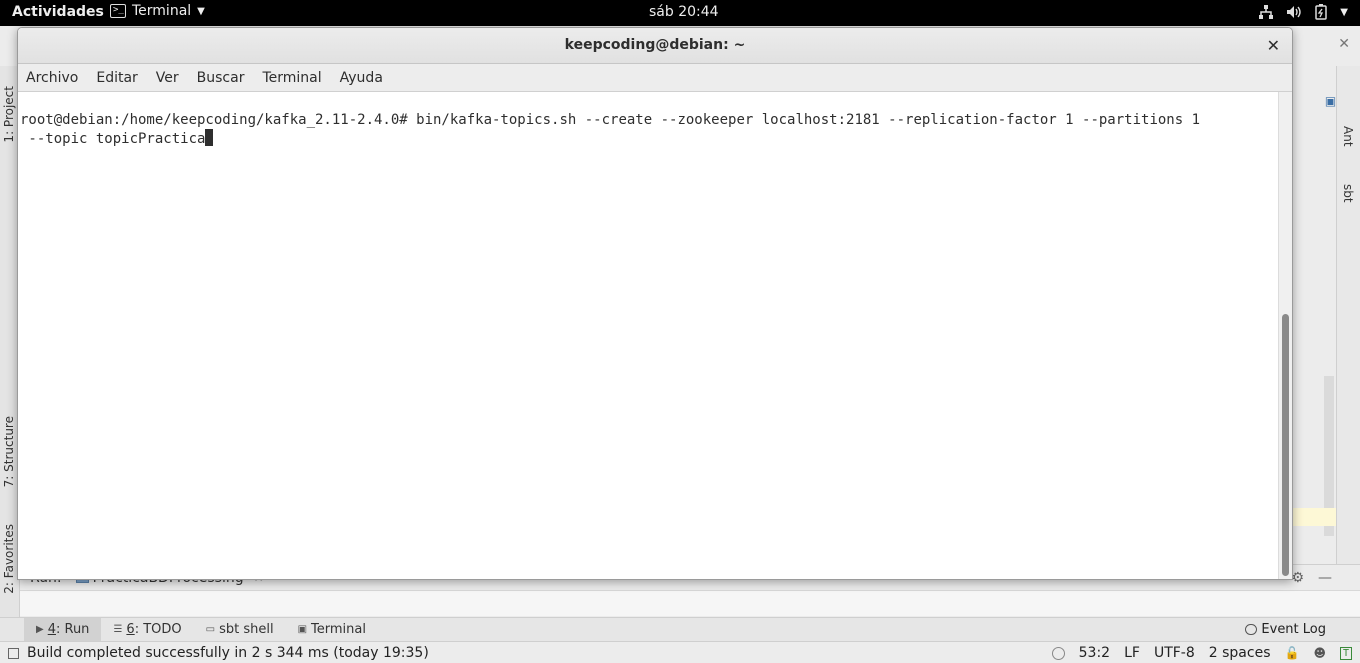 This screenshot has height=663, width=1360. I want to click on terminal-status-icon: T, so click(1345, 653).